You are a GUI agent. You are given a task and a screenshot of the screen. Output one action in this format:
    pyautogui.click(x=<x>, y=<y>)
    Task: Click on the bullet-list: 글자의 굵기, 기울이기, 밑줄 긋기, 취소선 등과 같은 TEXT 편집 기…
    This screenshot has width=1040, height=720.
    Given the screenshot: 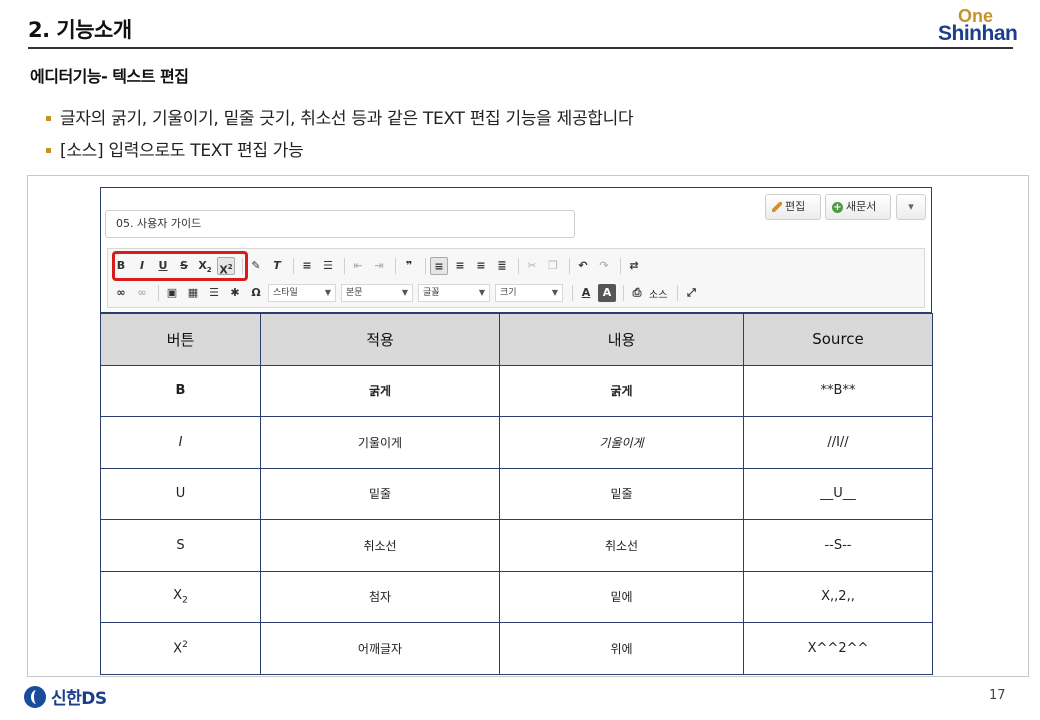 What is the action you would take?
    pyautogui.click(x=340, y=139)
    